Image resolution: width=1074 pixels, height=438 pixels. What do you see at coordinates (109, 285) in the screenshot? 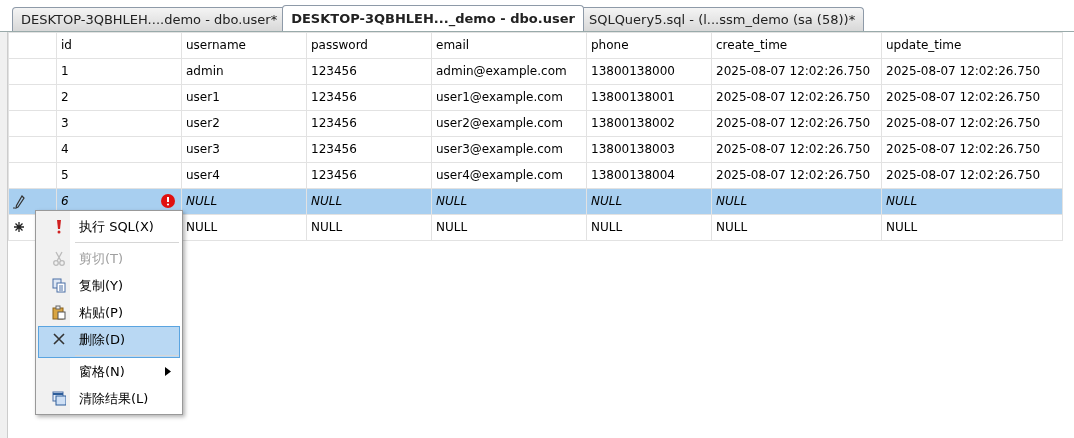
I see `menu-item: 复制(Y)` at bounding box center [109, 285].